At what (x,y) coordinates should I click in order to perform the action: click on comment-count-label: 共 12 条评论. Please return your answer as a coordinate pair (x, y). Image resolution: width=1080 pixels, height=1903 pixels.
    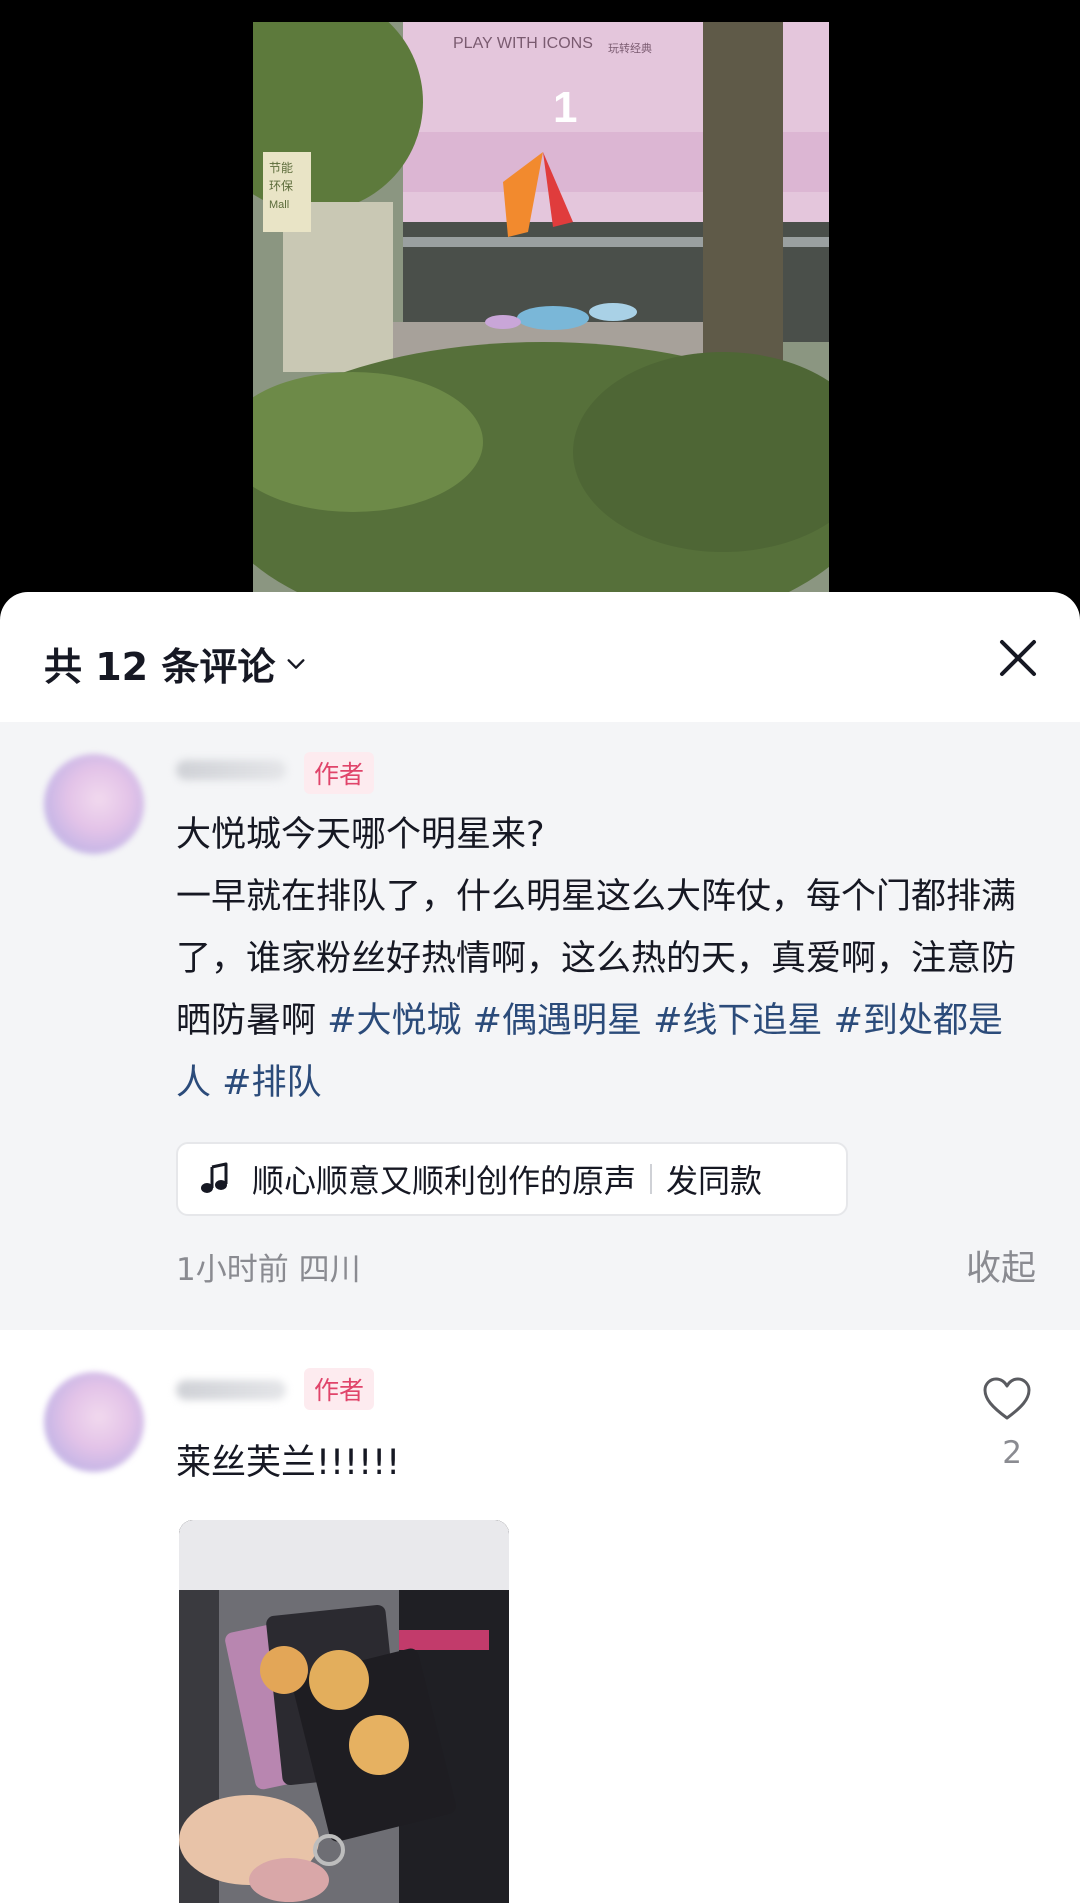
    Looking at the image, I should click on (160, 667).